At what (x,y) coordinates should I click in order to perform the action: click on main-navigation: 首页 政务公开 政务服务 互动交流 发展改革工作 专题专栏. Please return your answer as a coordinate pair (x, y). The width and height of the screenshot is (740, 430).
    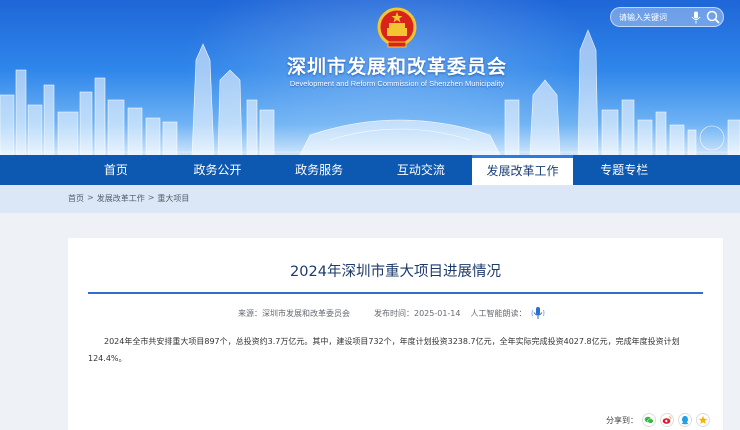
    Looking at the image, I should click on (370, 170).